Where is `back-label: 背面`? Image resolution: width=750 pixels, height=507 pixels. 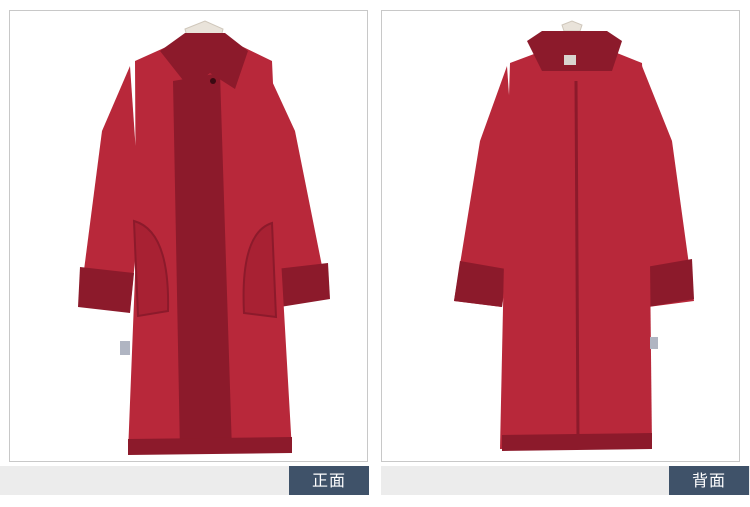
back-label: 背面 is located at coordinates (709, 480).